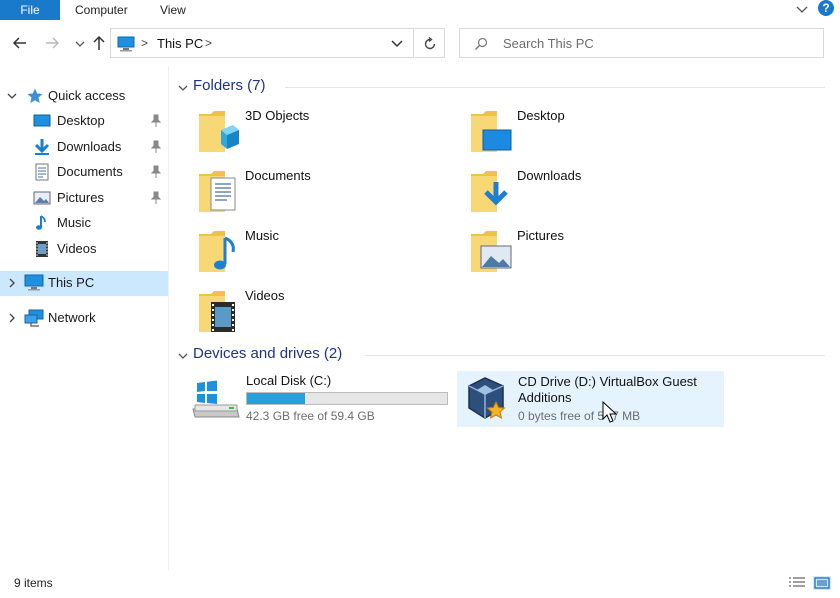 This screenshot has height=598, width=840. What do you see at coordinates (52, 43) in the screenshot?
I see `forward-arrow-icon` at bounding box center [52, 43].